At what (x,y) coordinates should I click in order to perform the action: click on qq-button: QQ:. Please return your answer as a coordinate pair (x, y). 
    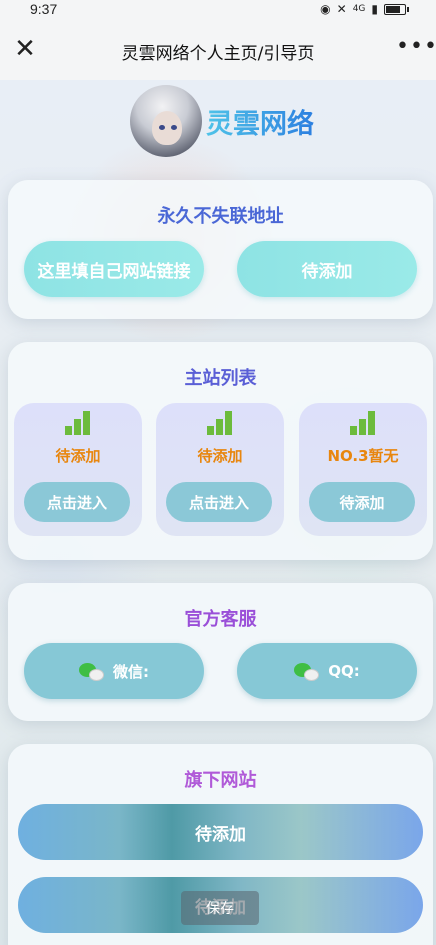
    Looking at the image, I should click on (327, 671).